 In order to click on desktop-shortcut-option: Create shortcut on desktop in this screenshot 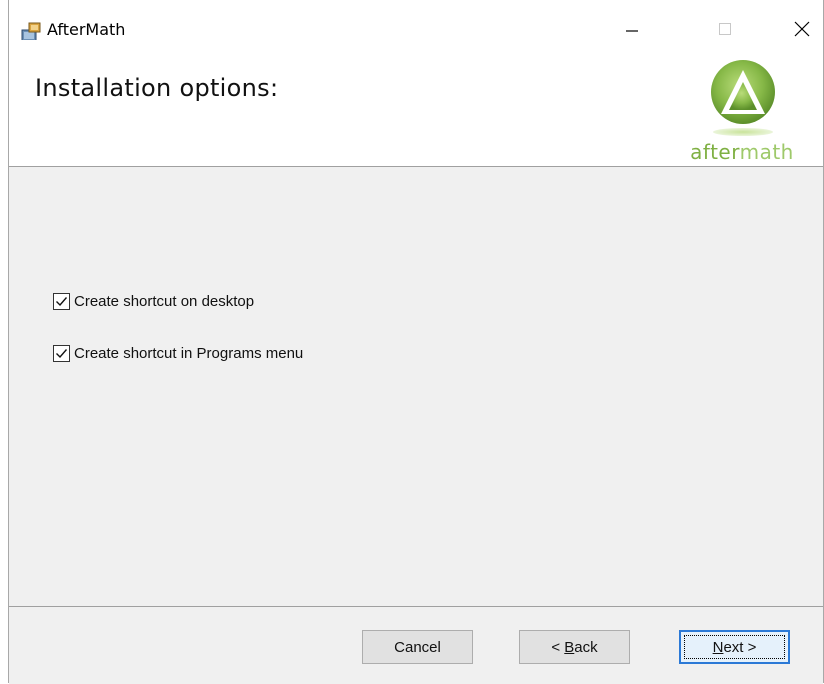, I will do `click(153, 301)`.